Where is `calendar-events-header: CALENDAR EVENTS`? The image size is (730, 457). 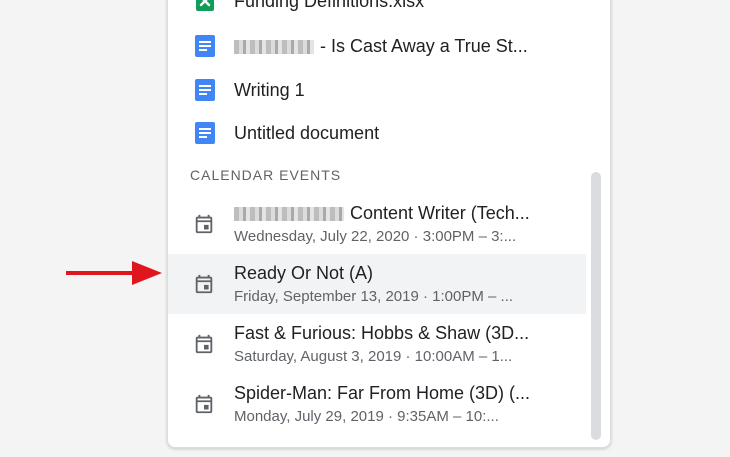
calendar-events-header: CALENDAR EVENTS is located at coordinates (266, 175).